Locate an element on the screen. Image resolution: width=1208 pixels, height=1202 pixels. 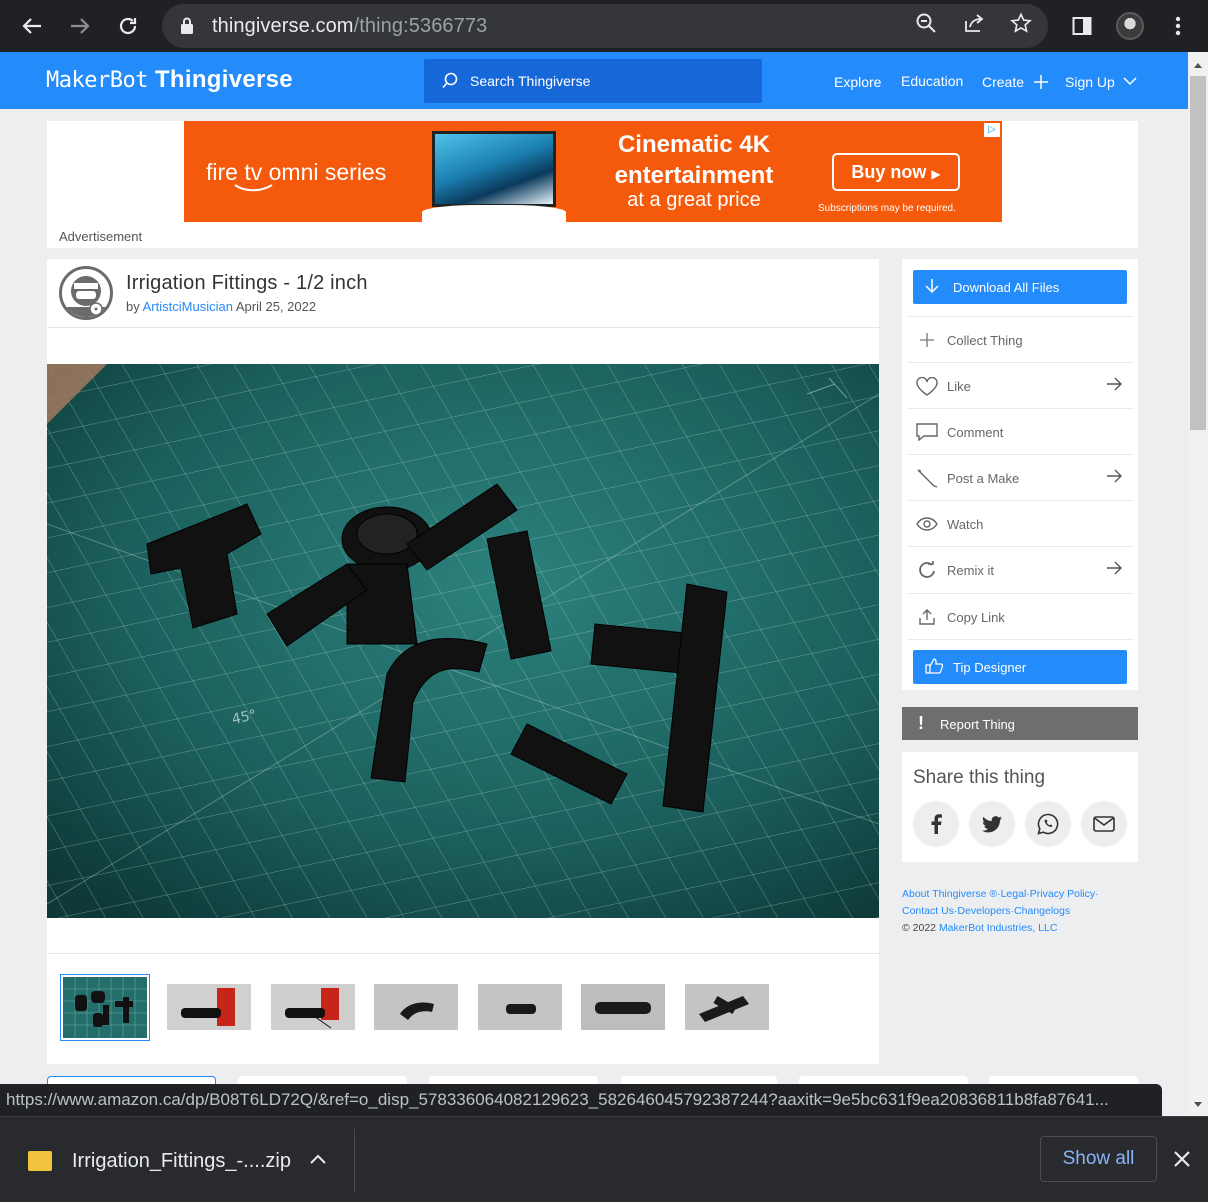
eye-icon is located at coordinates (927, 524).